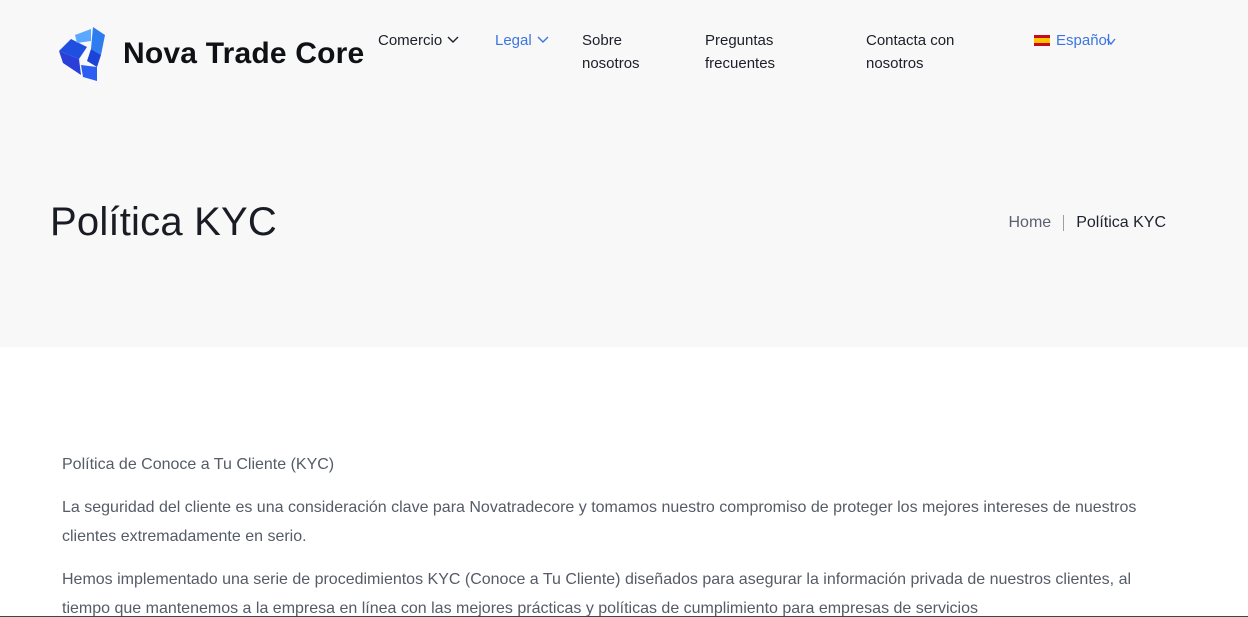 Image resolution: width=1248 pixels, height=617 pixels. I want to click on nav-sobre-line-1: Sobre, so click(602, 40).